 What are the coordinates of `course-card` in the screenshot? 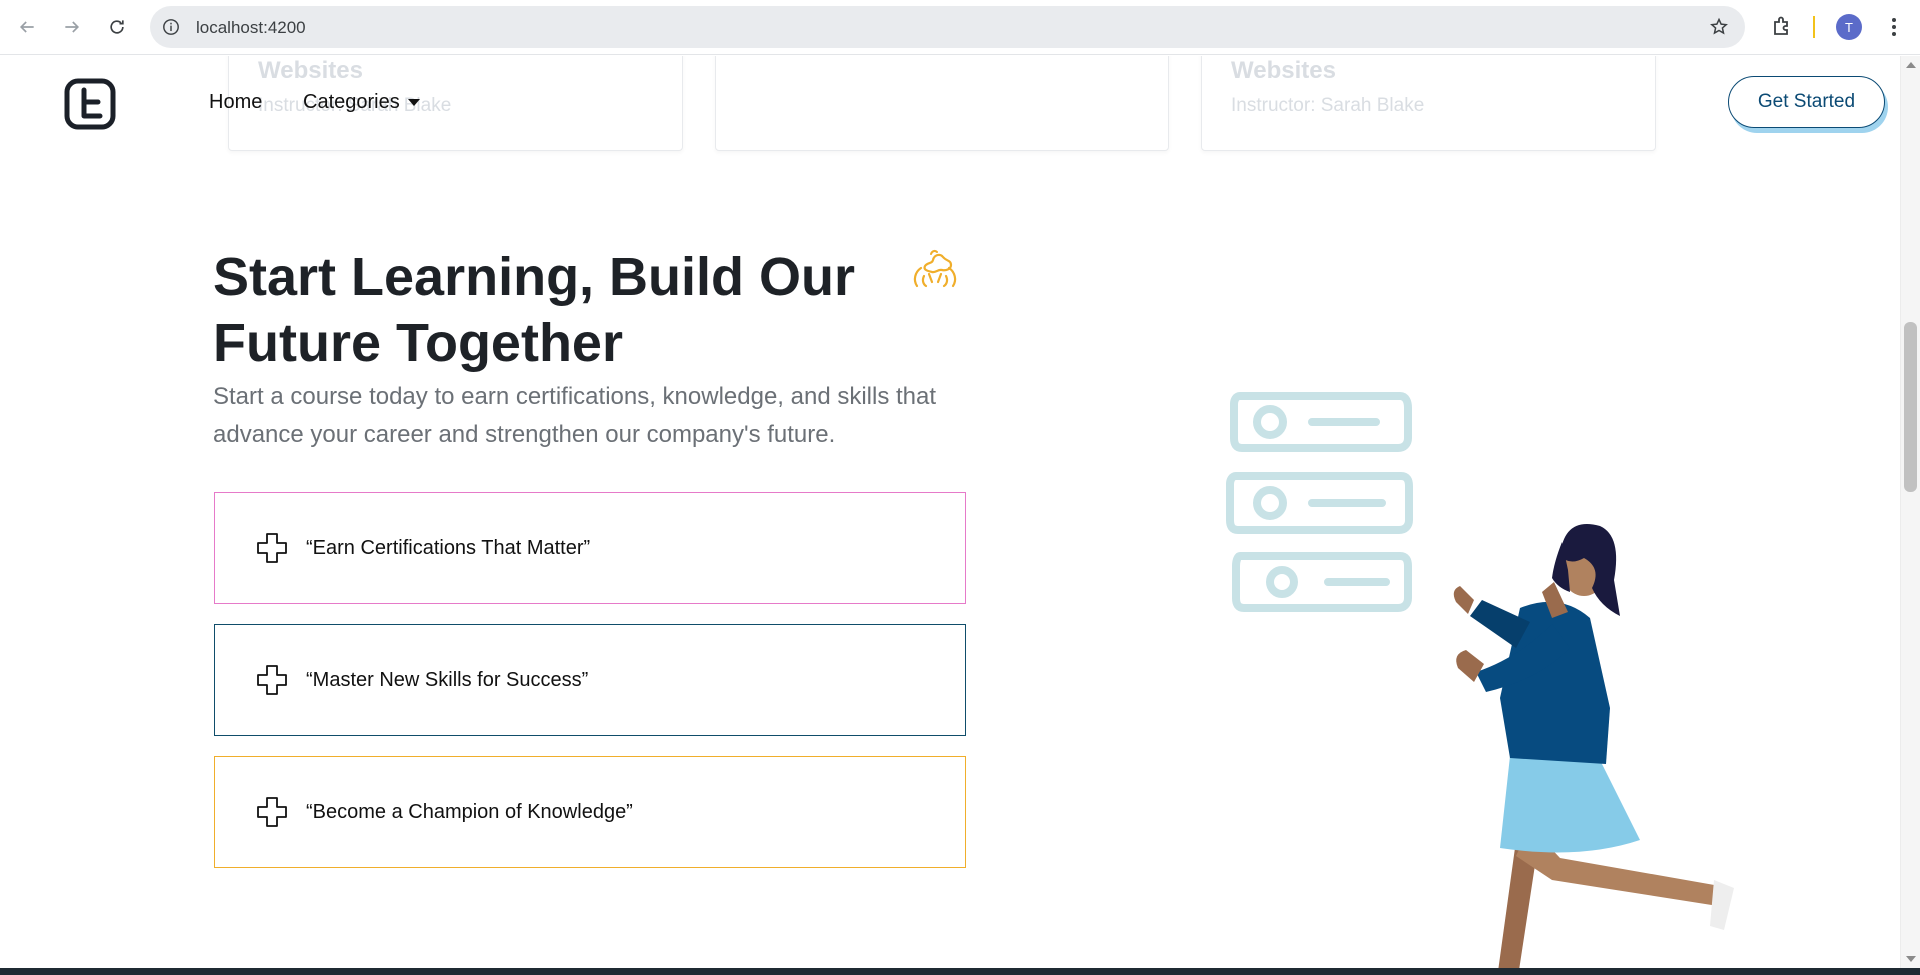 It's located at (942, 103).